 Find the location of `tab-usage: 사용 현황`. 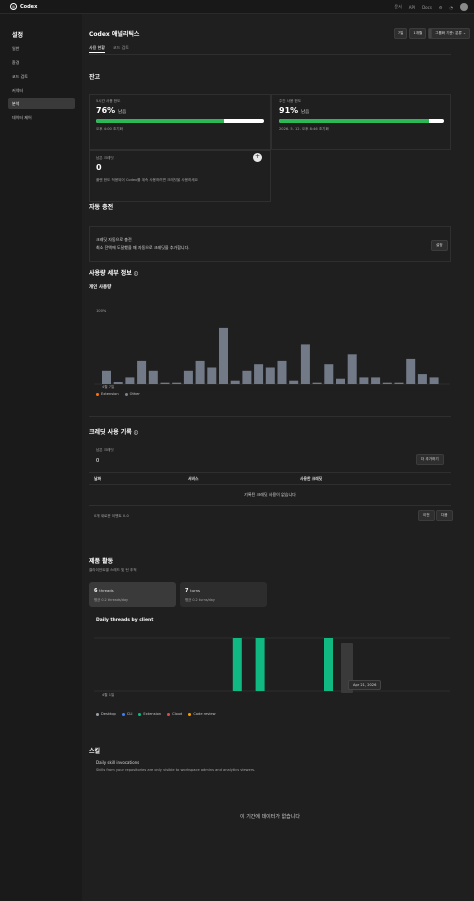

tab-usage: 사용 현황 is located at coordinates (97, 49).